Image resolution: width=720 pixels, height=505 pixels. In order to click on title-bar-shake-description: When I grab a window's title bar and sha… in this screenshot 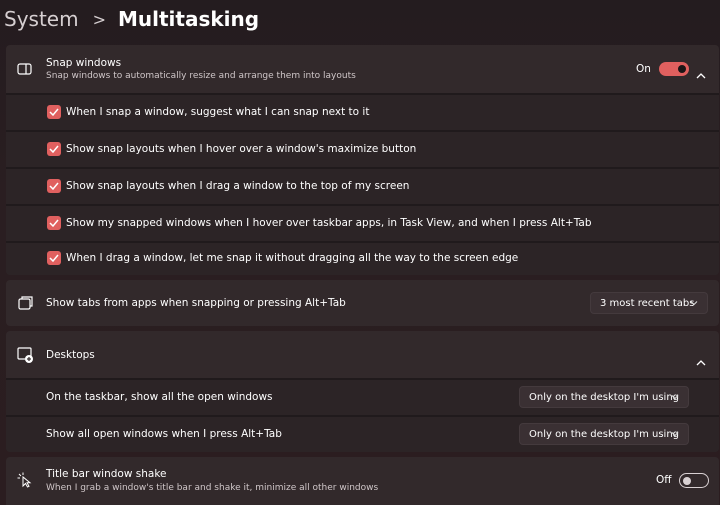, I will do `click(212, 488)`.